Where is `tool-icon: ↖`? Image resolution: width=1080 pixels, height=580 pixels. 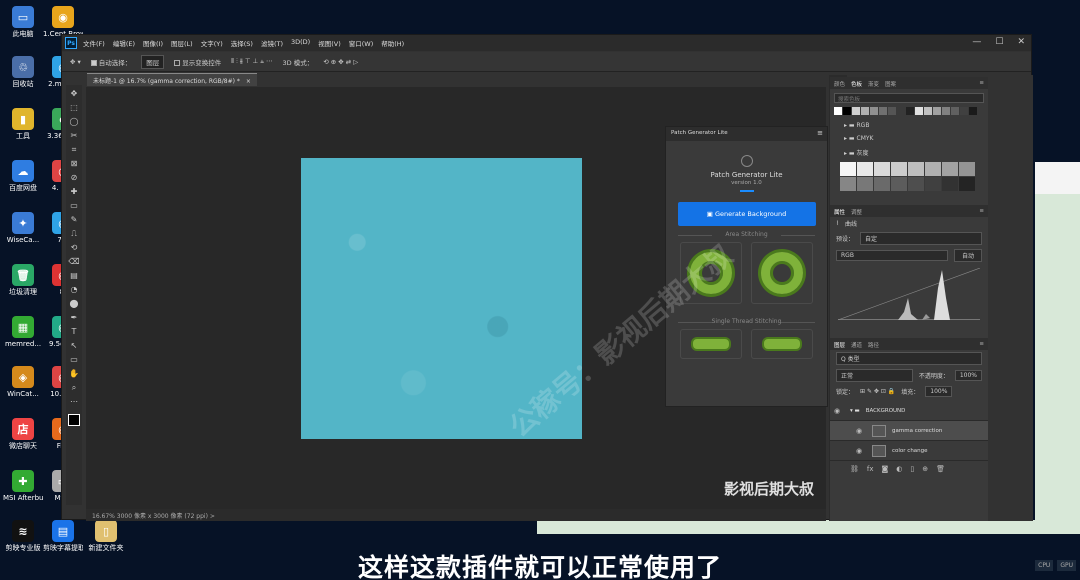
tool-icon: ↖ is located at coordinates (74, 345).